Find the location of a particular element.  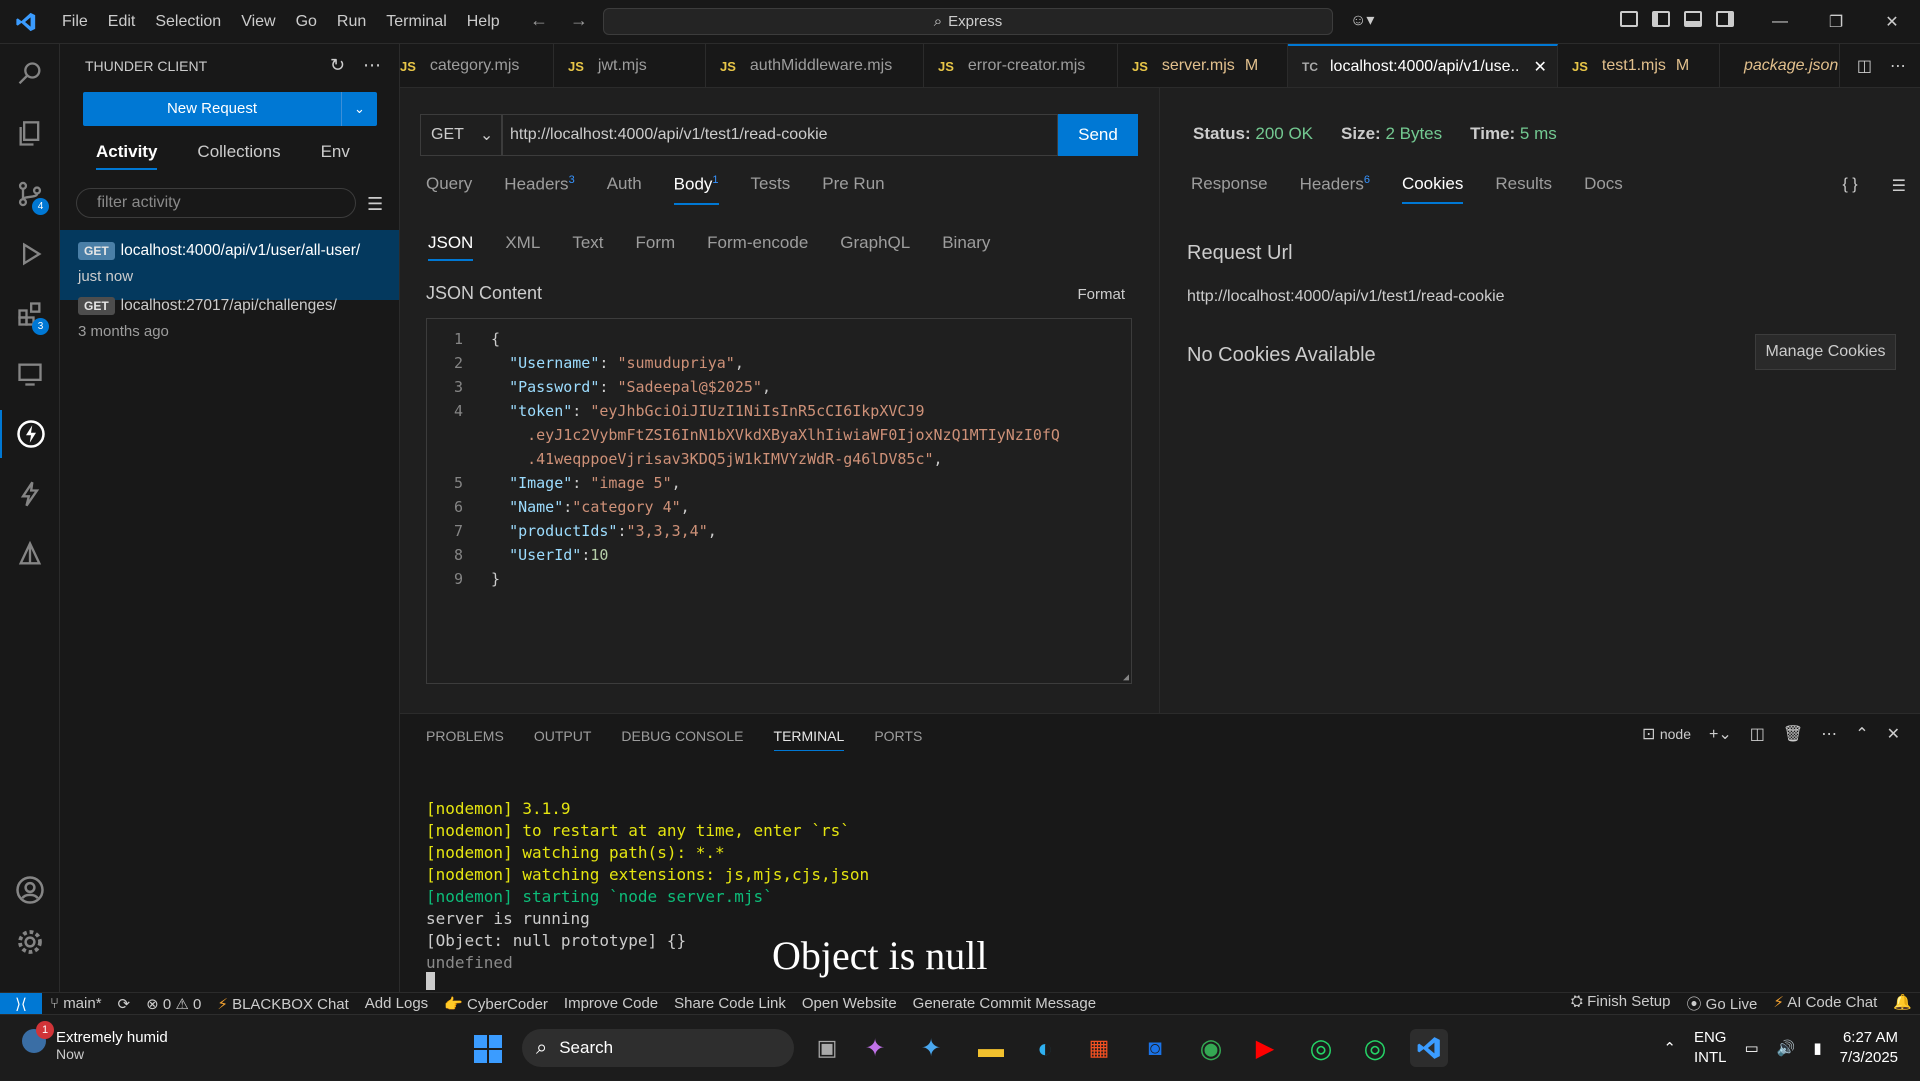

back-arrow-icon: ← is located at coordinates (539, 20).